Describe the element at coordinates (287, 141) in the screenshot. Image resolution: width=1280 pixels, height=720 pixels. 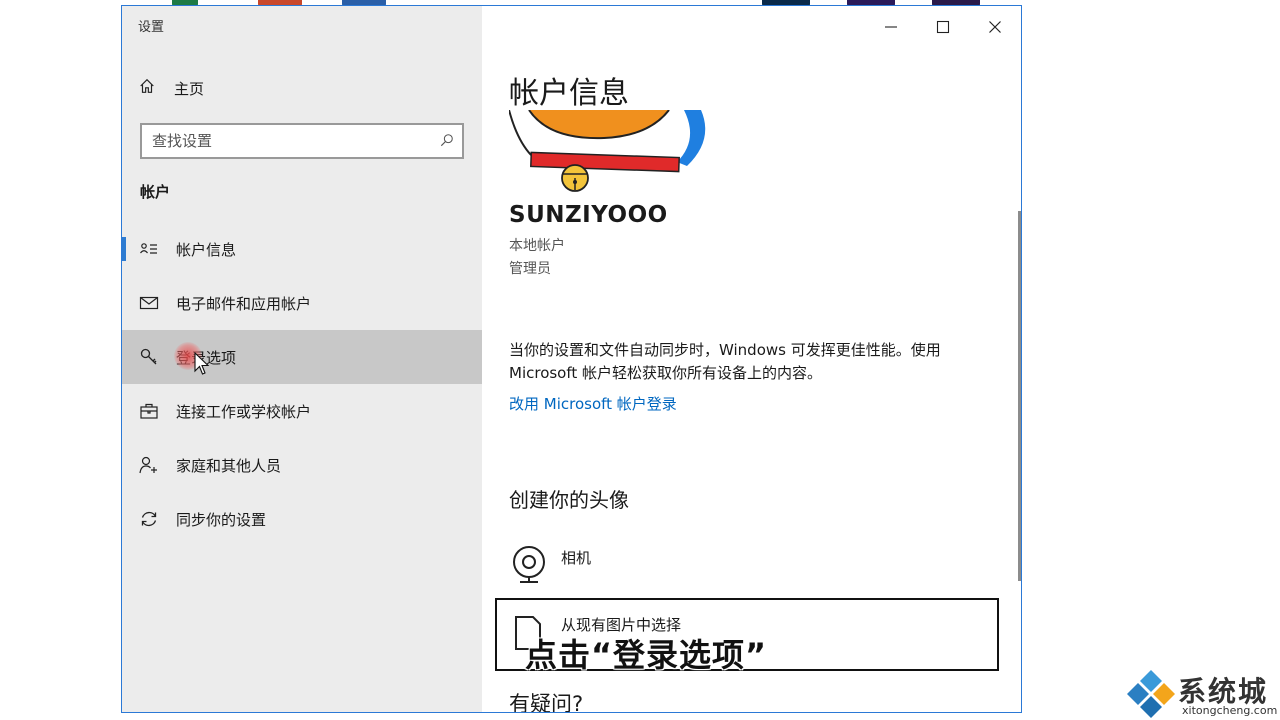
I see `search-input` at that location.